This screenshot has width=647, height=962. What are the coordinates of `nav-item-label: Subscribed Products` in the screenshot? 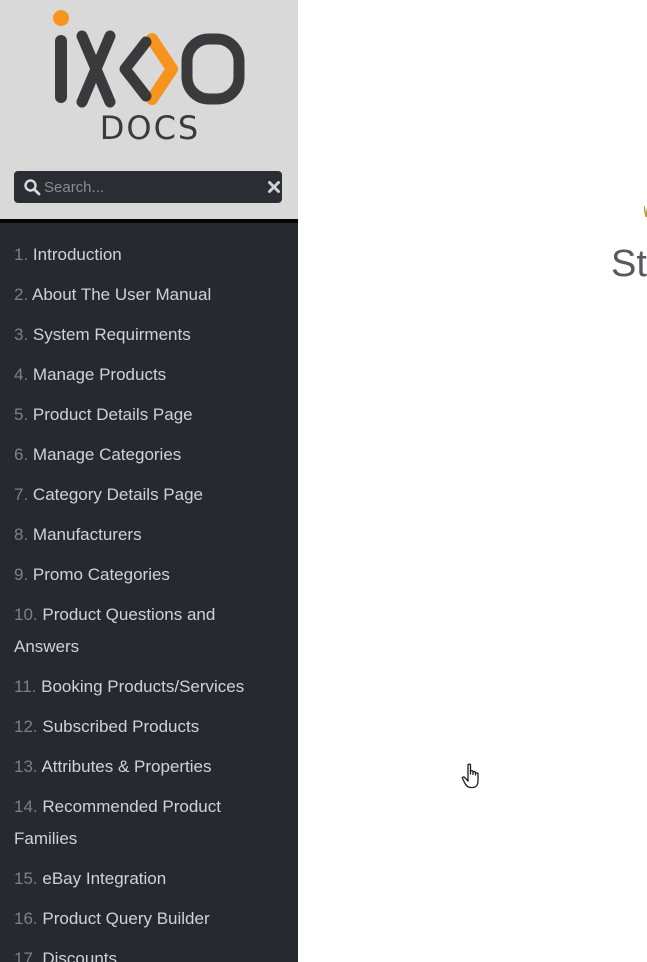 It's located at (121, 726).